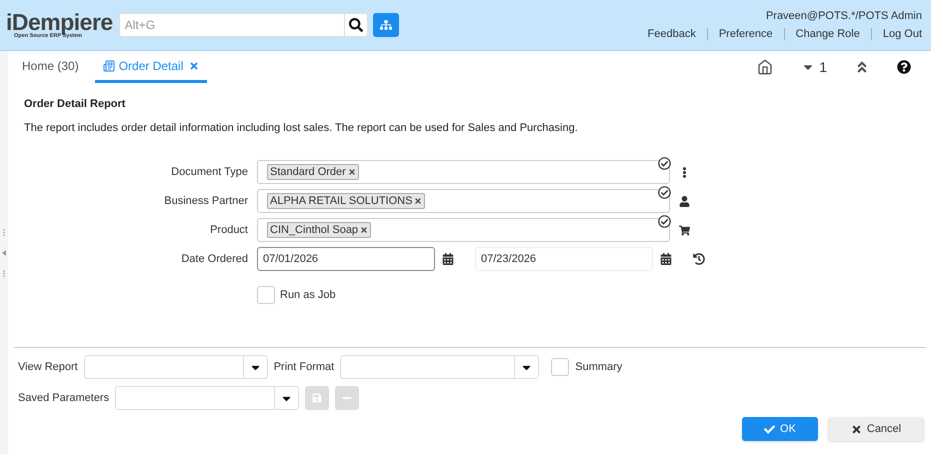  Describe the element at coordinates (214, 259) in the screenshot. I see `field-label: Date Ordered` at that location.